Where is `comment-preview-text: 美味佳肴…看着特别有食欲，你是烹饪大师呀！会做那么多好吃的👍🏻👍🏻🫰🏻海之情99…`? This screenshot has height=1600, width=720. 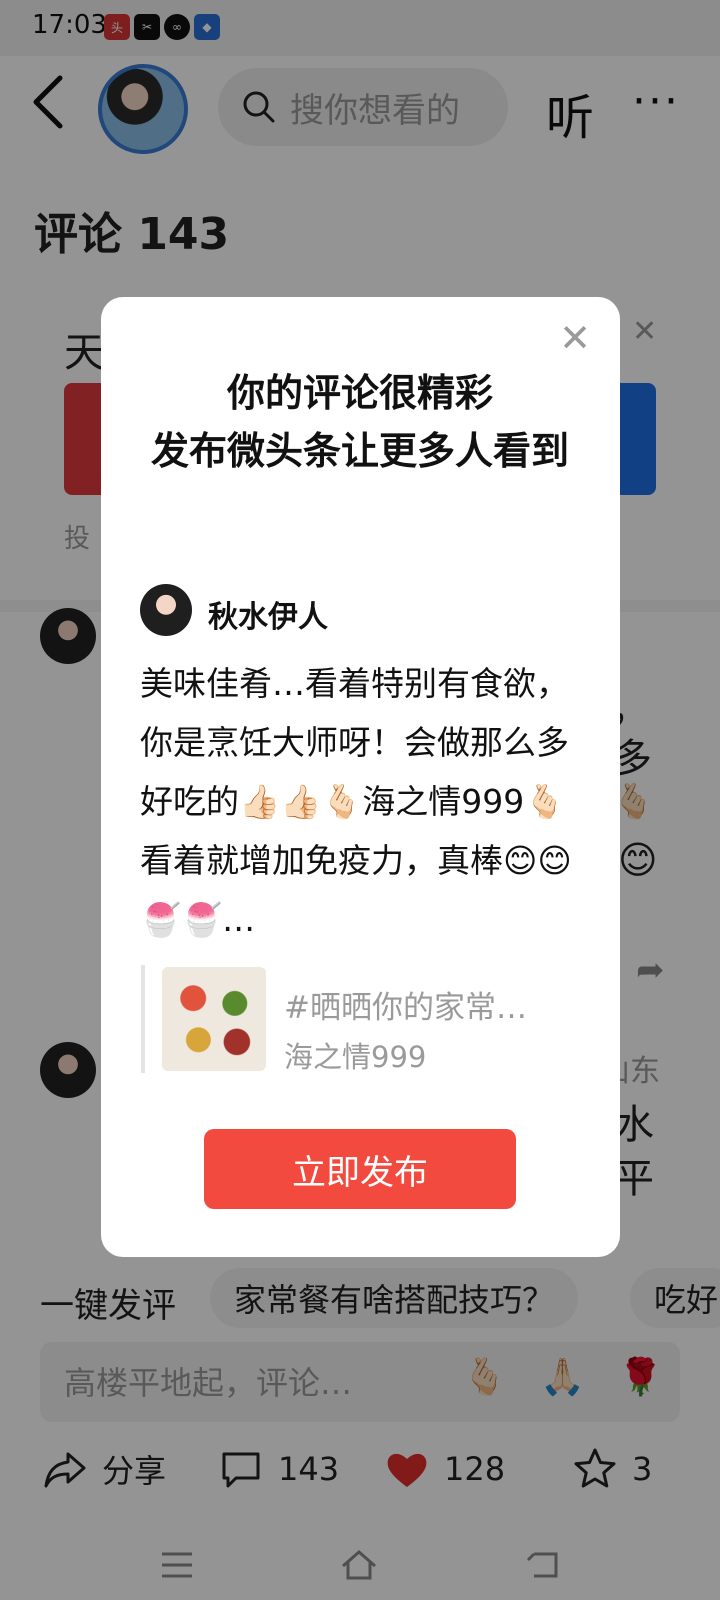
comment-preview-text: 美味佳肴…看着特别有食欲，你是烹饪大师呀！会做那么多好吃的👍🏻👍🏻🫰🏻海之情99… is located at coordinates (356, 801).